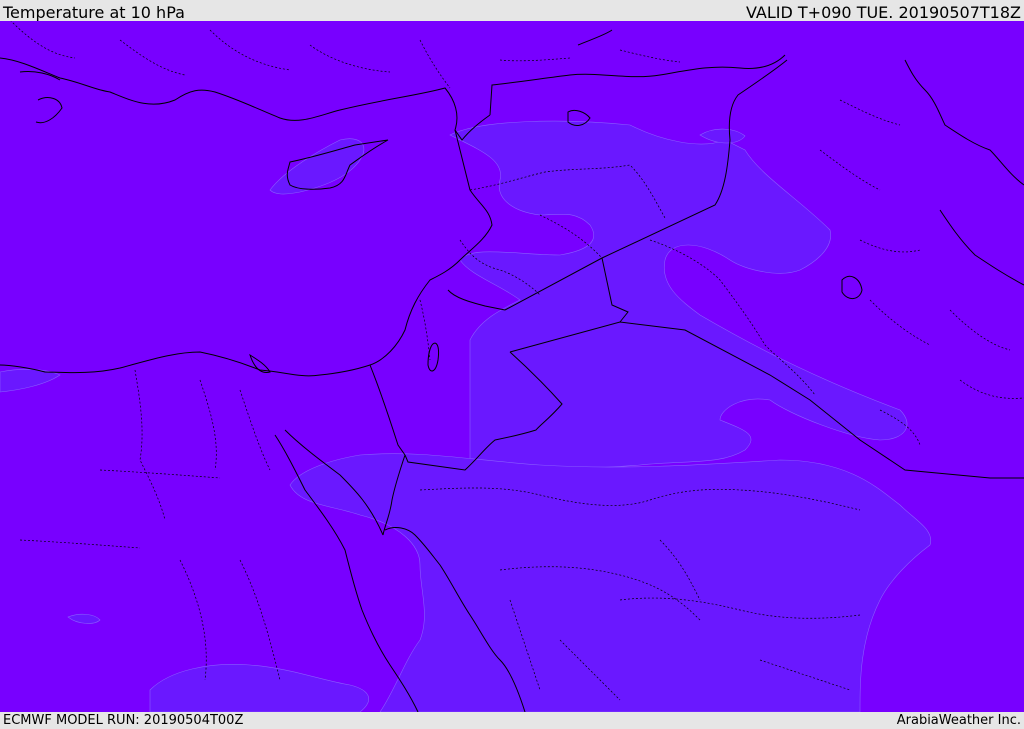 The width and height of the screenshot is (1024, 729). Describe the element at coordinates (883, 12) in the screenshot. I see `valid-time-label: VALID T+090 TUE. 20190507T18Z` at that location.